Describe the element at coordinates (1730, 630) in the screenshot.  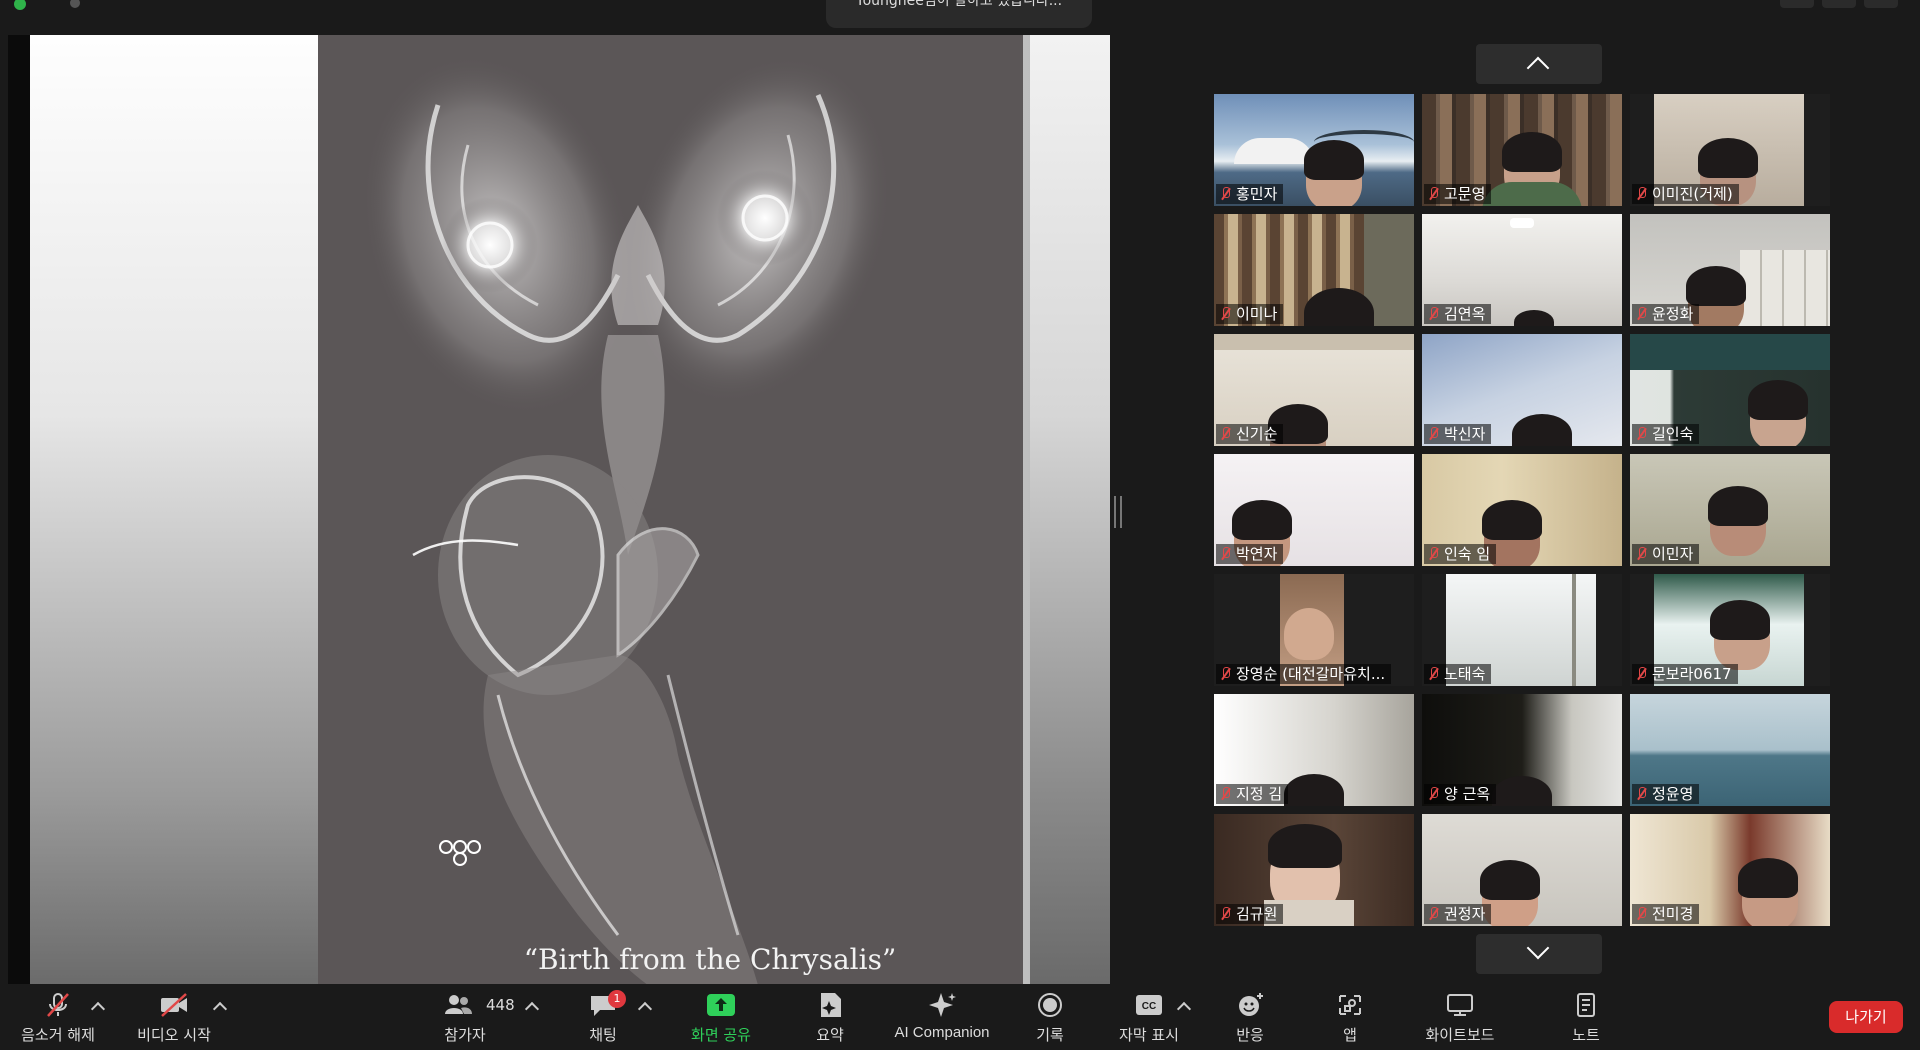
I see `participant-tile: 문보라0617` at that location.